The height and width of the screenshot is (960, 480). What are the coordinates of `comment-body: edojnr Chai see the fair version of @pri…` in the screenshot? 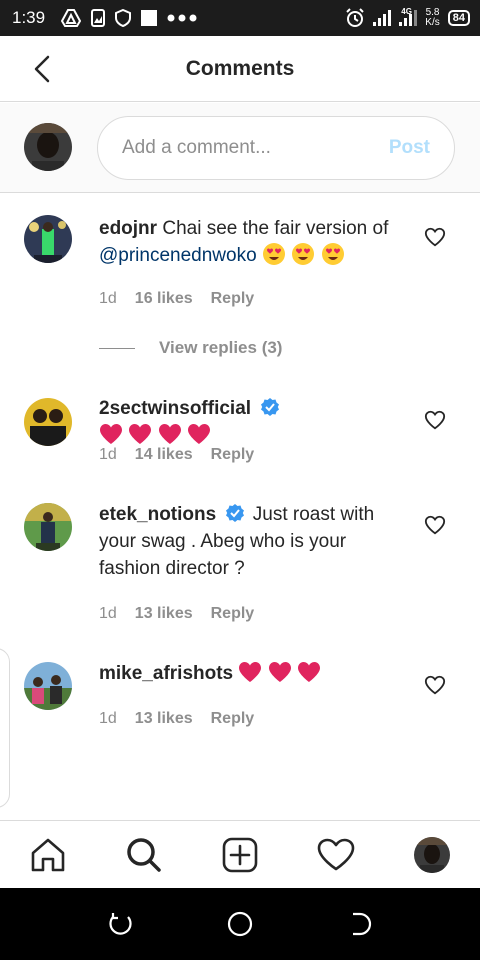 It's located at (249, 242).